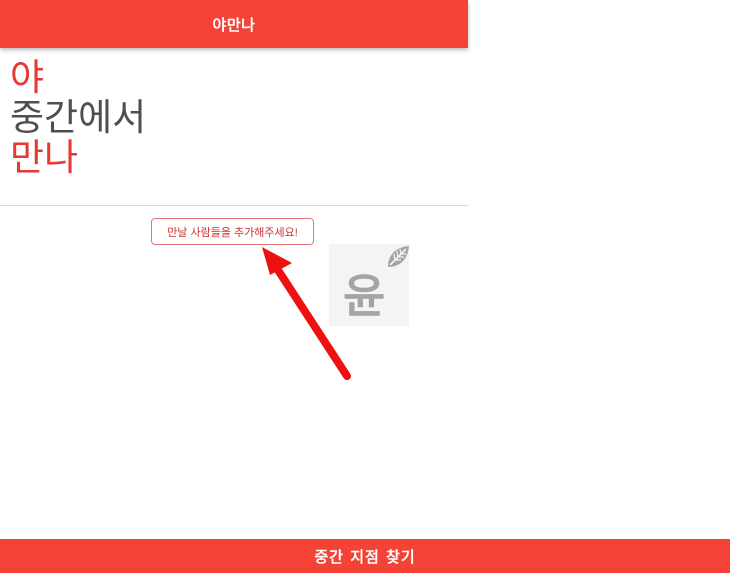 Image resolution: width=730 pixels, height=573 pixels. I want to click on leaf-icon, so click(398, 256).